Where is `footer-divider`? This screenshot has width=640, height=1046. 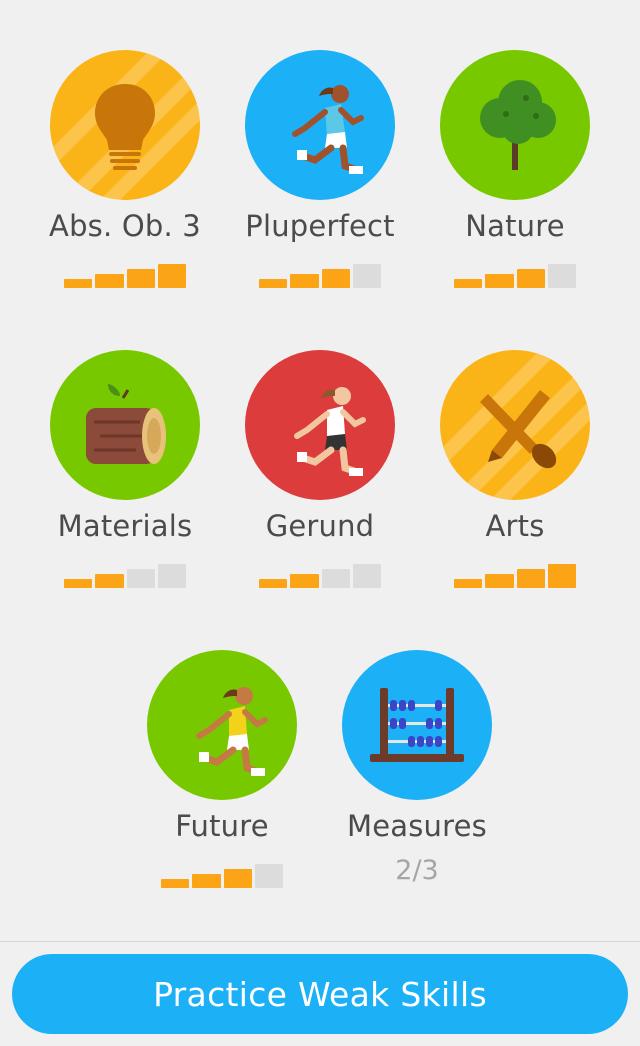
footer-divider is located at coordinates (320, 941).